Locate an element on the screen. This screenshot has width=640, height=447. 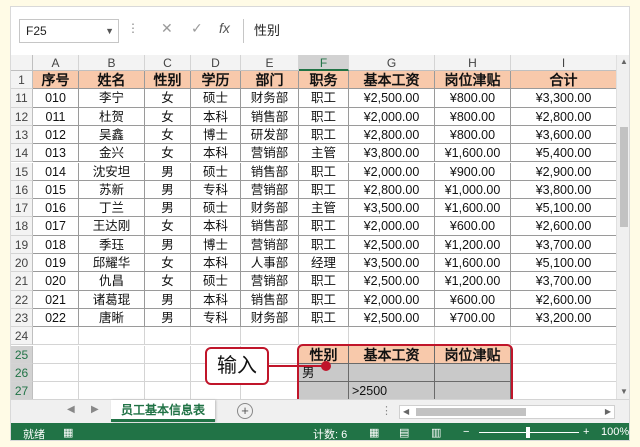
column-header-b: B is located at coordinates (112, 63).